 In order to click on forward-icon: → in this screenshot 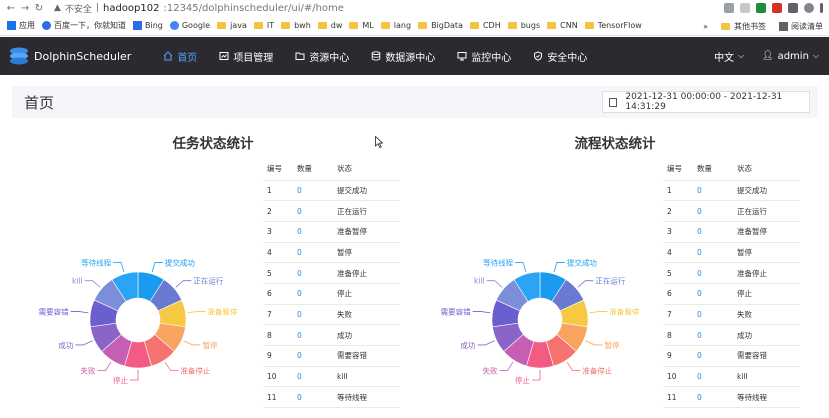, I will do `click(25, 8)`.